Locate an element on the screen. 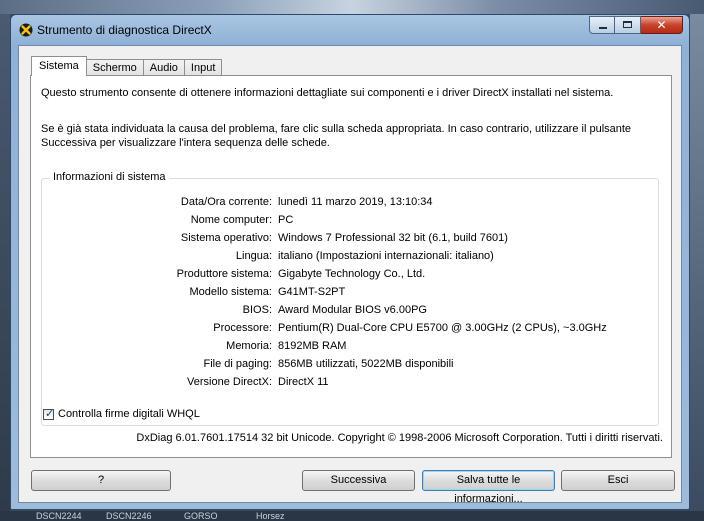 Image resolution: width=704 pixels, height=521 pixels. tab-audio: Audio is located at coordinates (163, 67).